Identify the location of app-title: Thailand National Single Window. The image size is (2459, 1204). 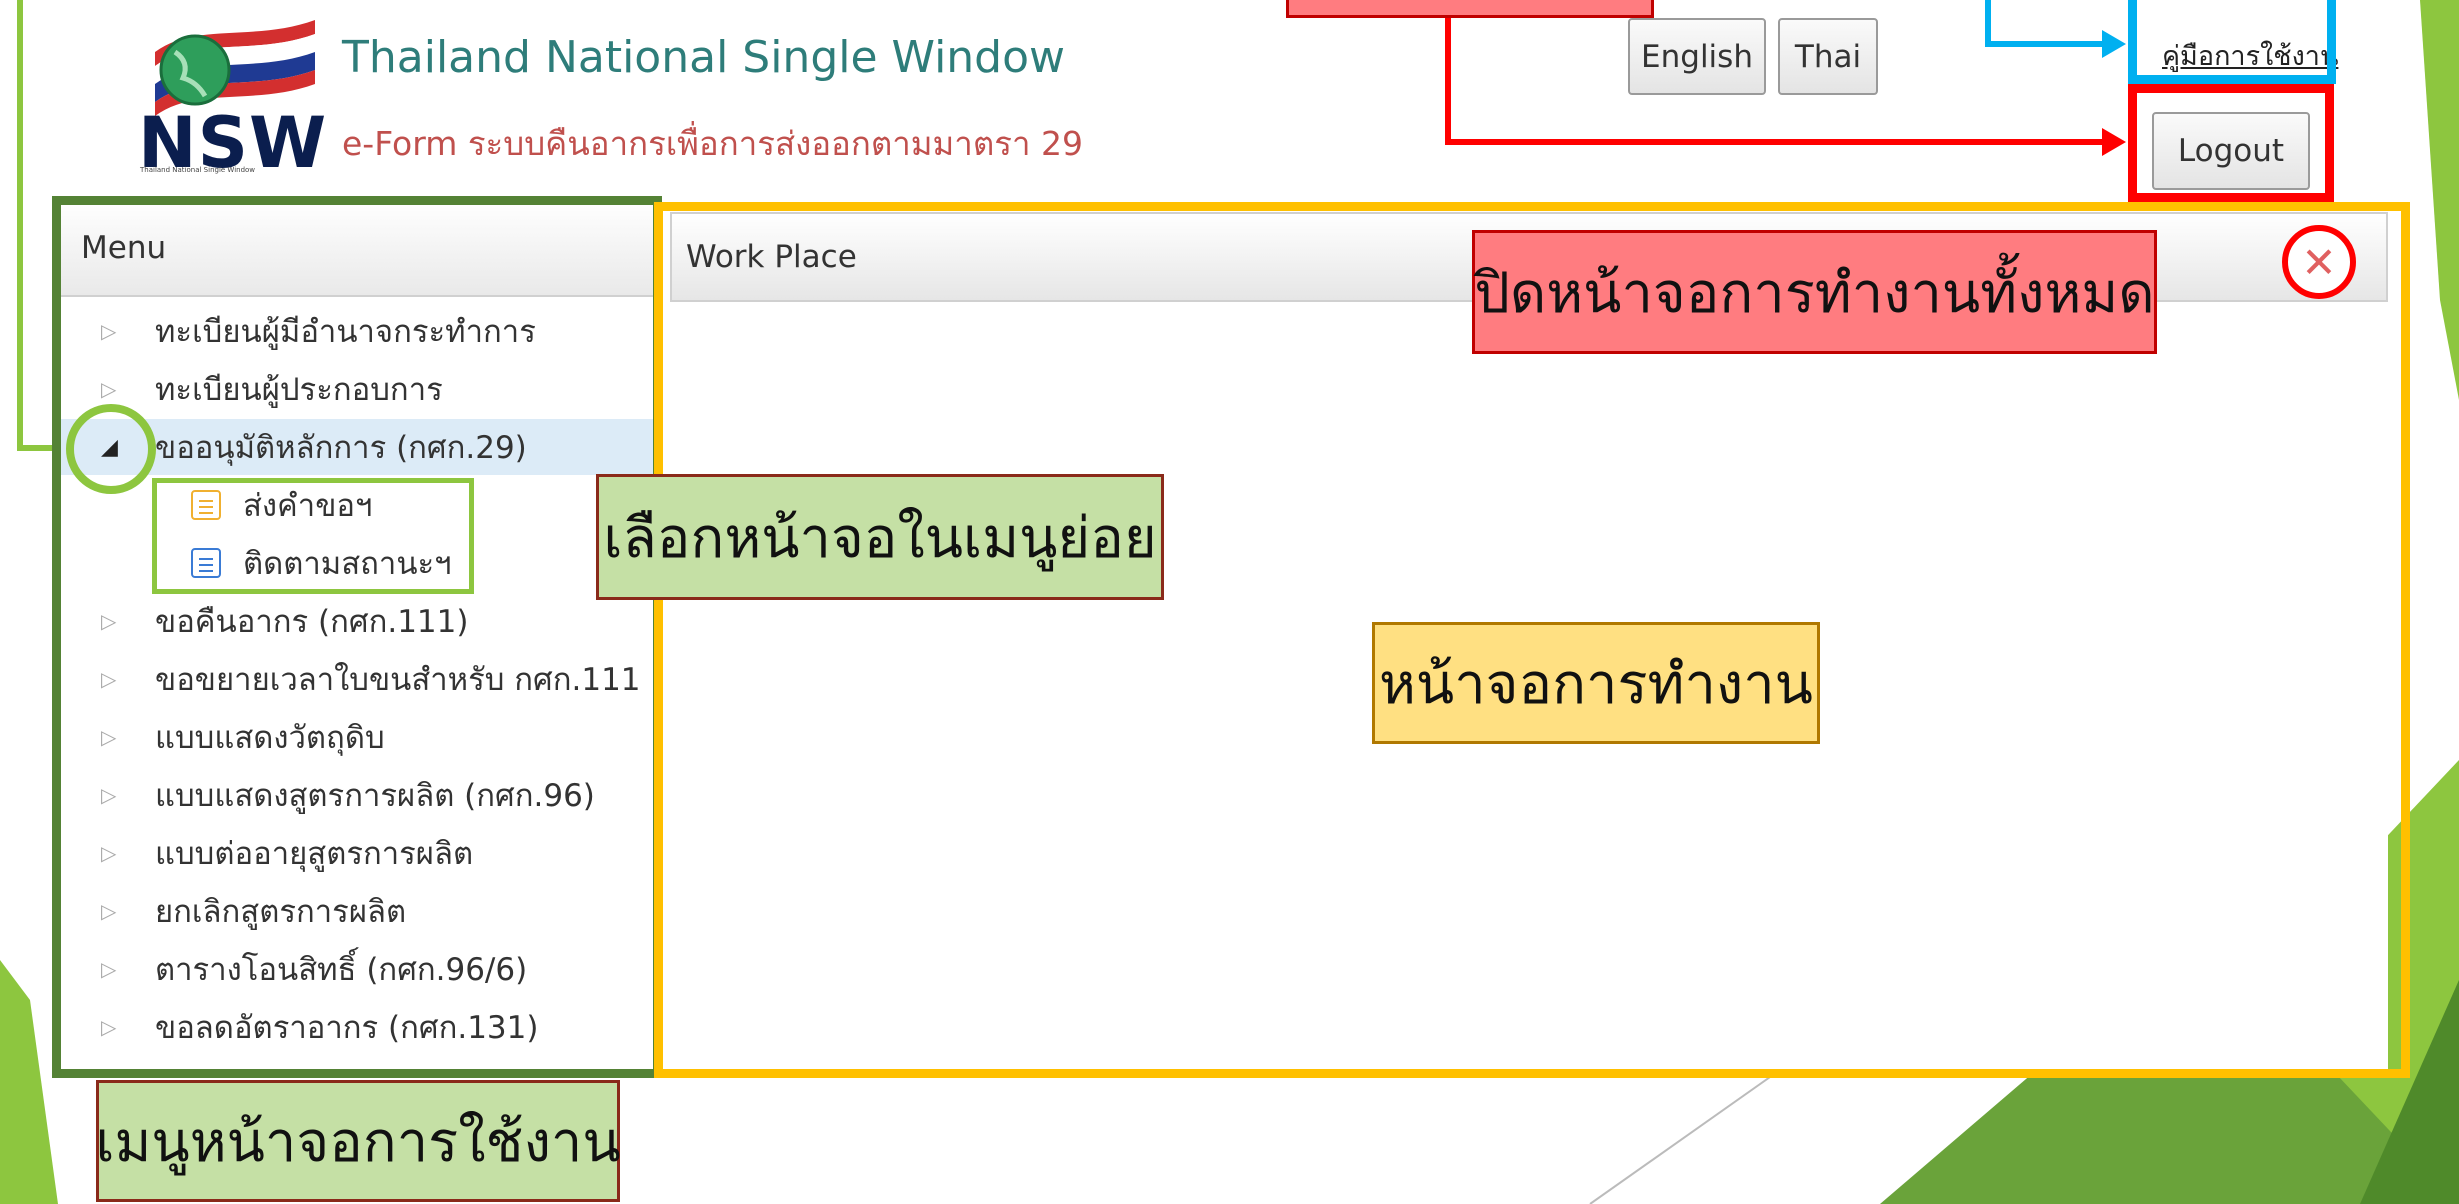
(704, 57).